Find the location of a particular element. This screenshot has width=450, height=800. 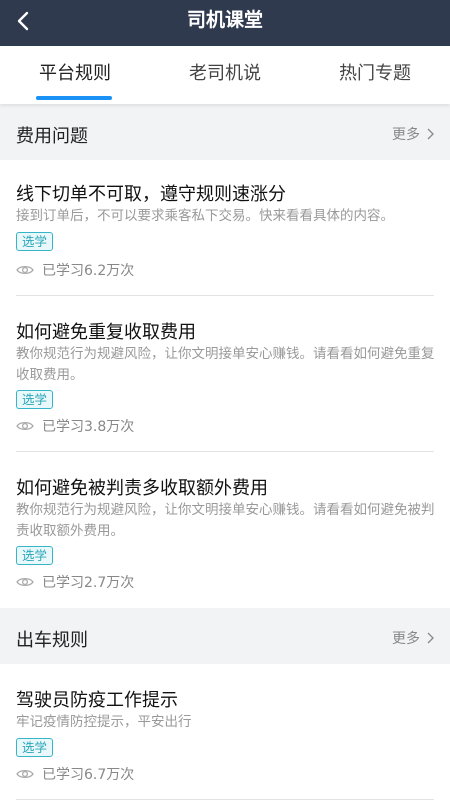

study-count: 已学习6.2万次 is located at coordinates (75, 270).